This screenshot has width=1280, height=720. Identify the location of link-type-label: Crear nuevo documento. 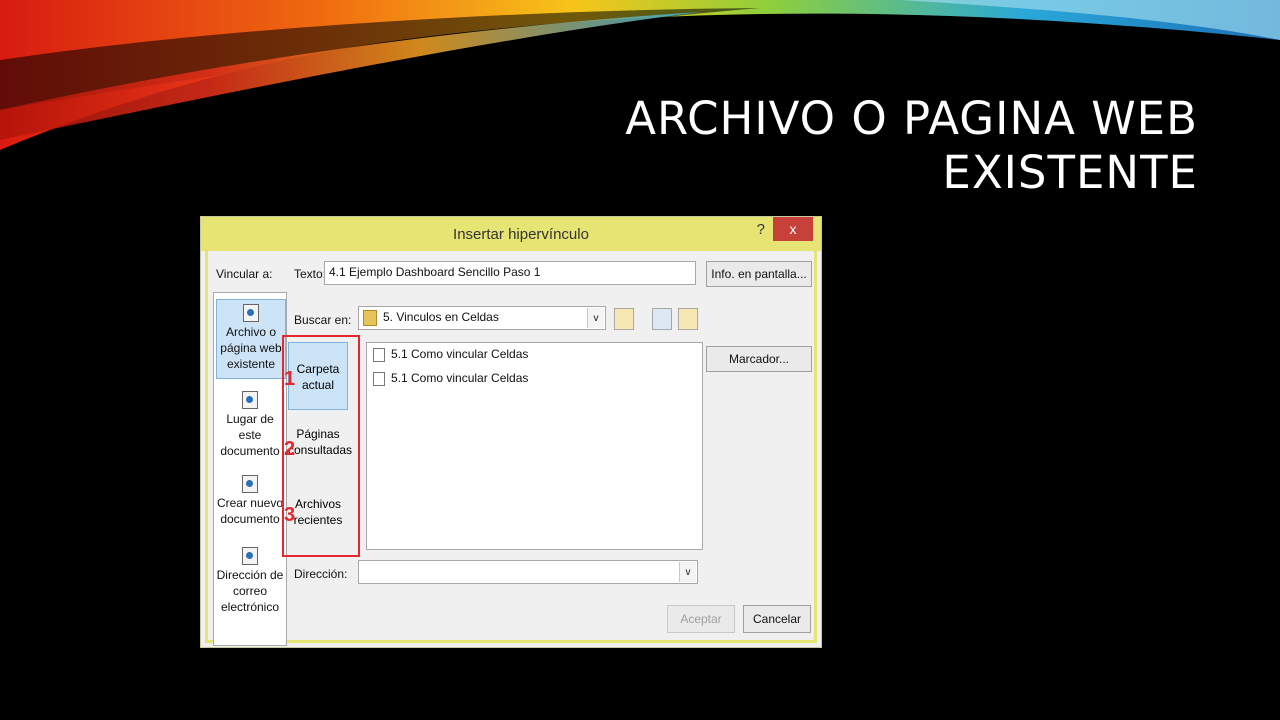
(250, 511).